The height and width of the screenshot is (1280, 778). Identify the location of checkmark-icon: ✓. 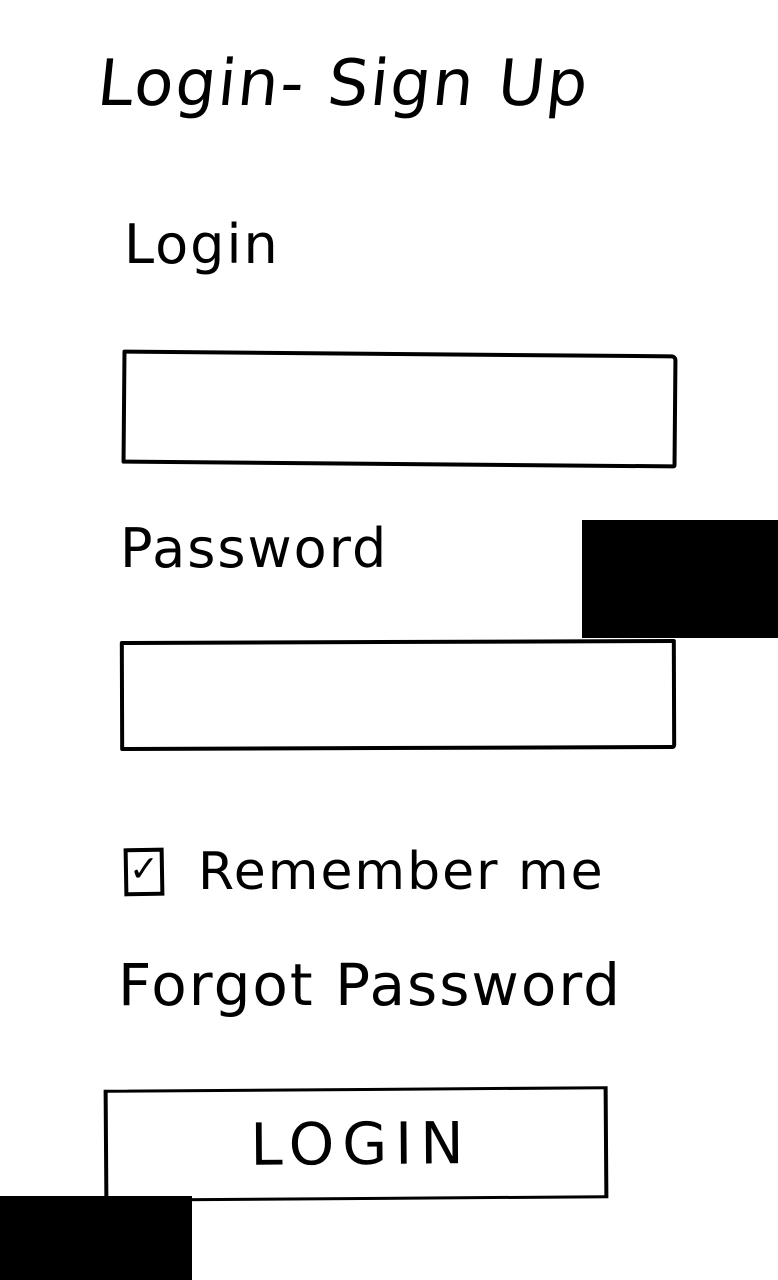
(144, 869).